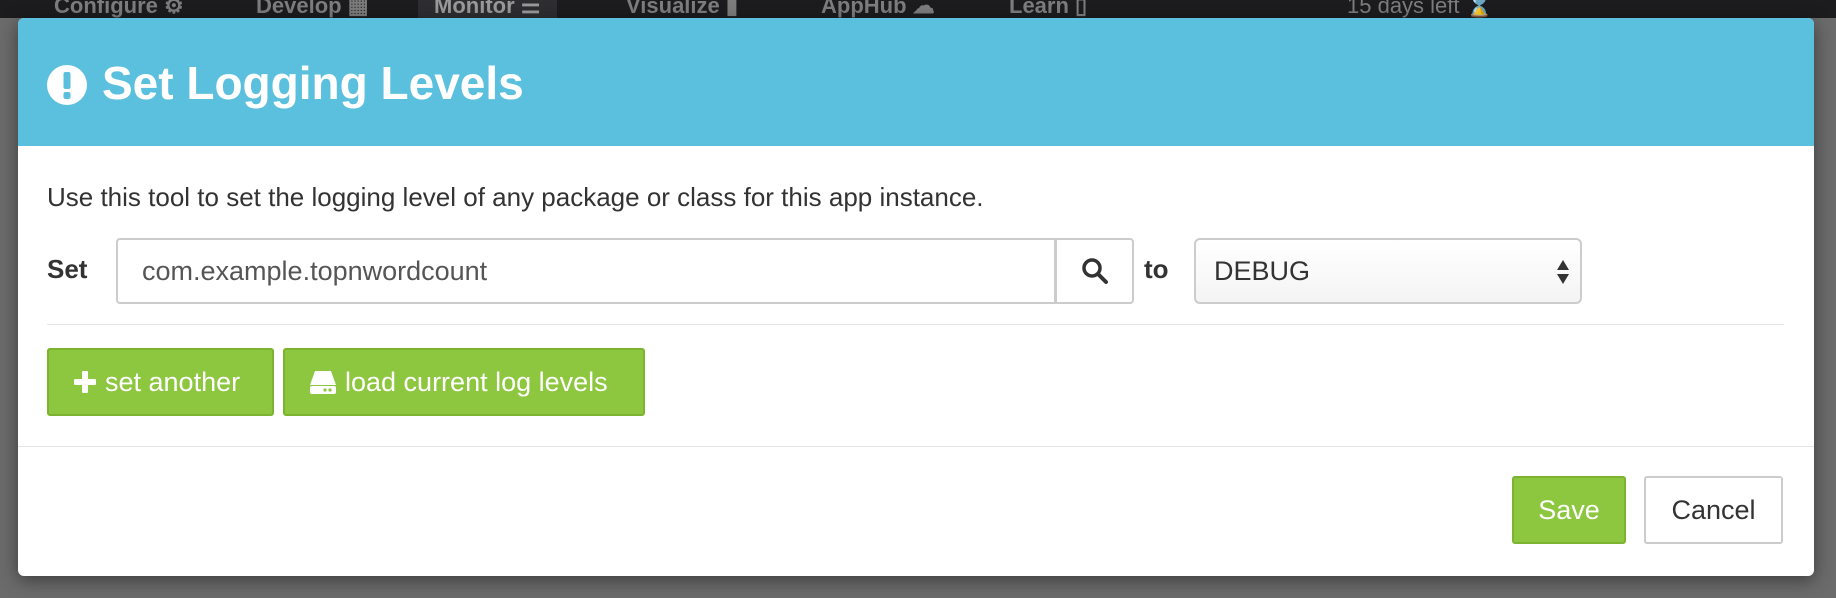  Describe the element at coordinates (731, 9) in the screenshot. I see `bar-chart-icon: ▮` at that location.